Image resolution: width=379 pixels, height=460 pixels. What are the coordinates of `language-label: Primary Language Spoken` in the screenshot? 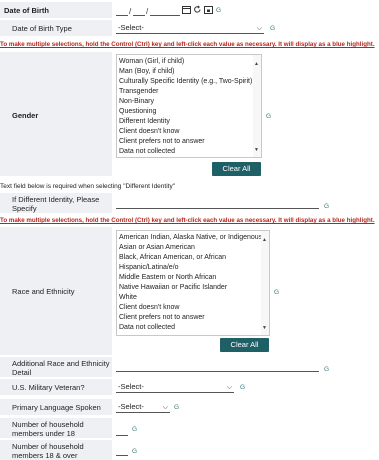 It's located at (56, 407).